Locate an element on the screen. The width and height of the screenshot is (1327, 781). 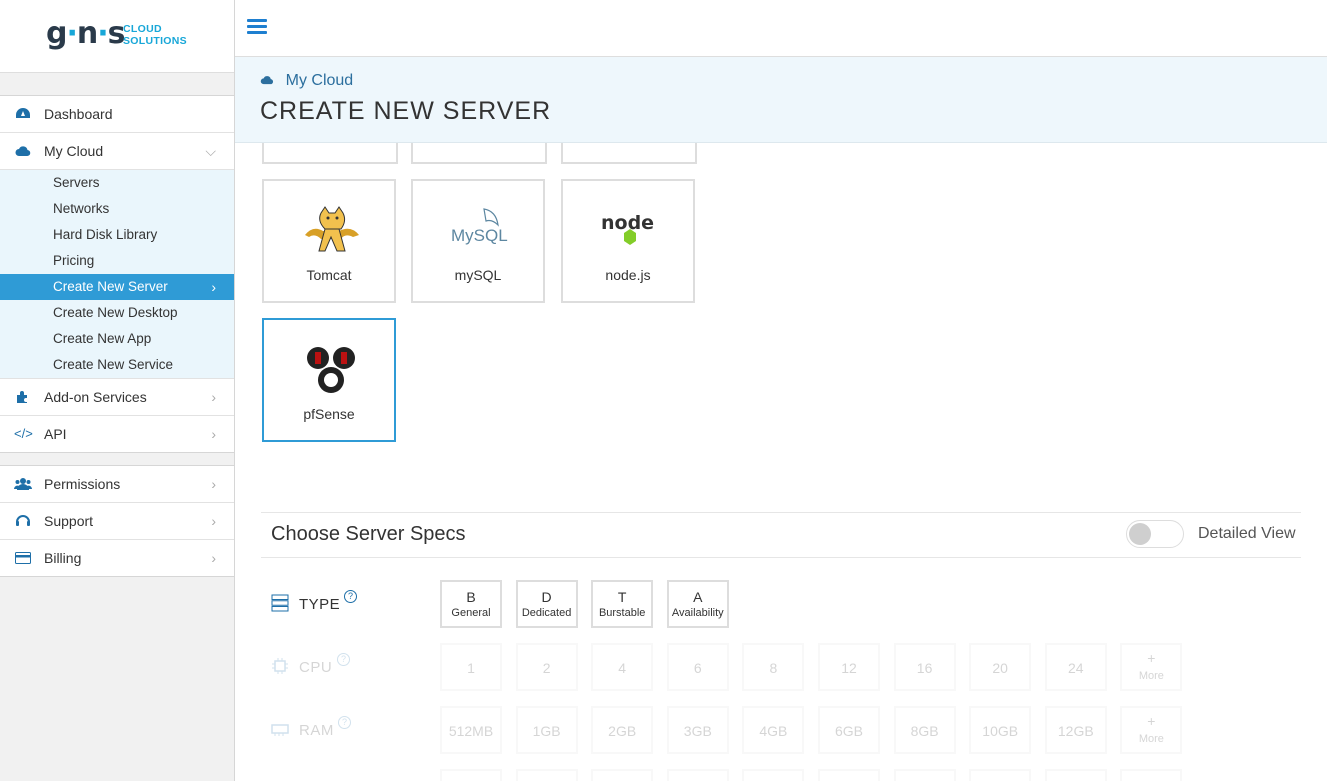
cpu-option: 1 is located at coordinates (471, 667).